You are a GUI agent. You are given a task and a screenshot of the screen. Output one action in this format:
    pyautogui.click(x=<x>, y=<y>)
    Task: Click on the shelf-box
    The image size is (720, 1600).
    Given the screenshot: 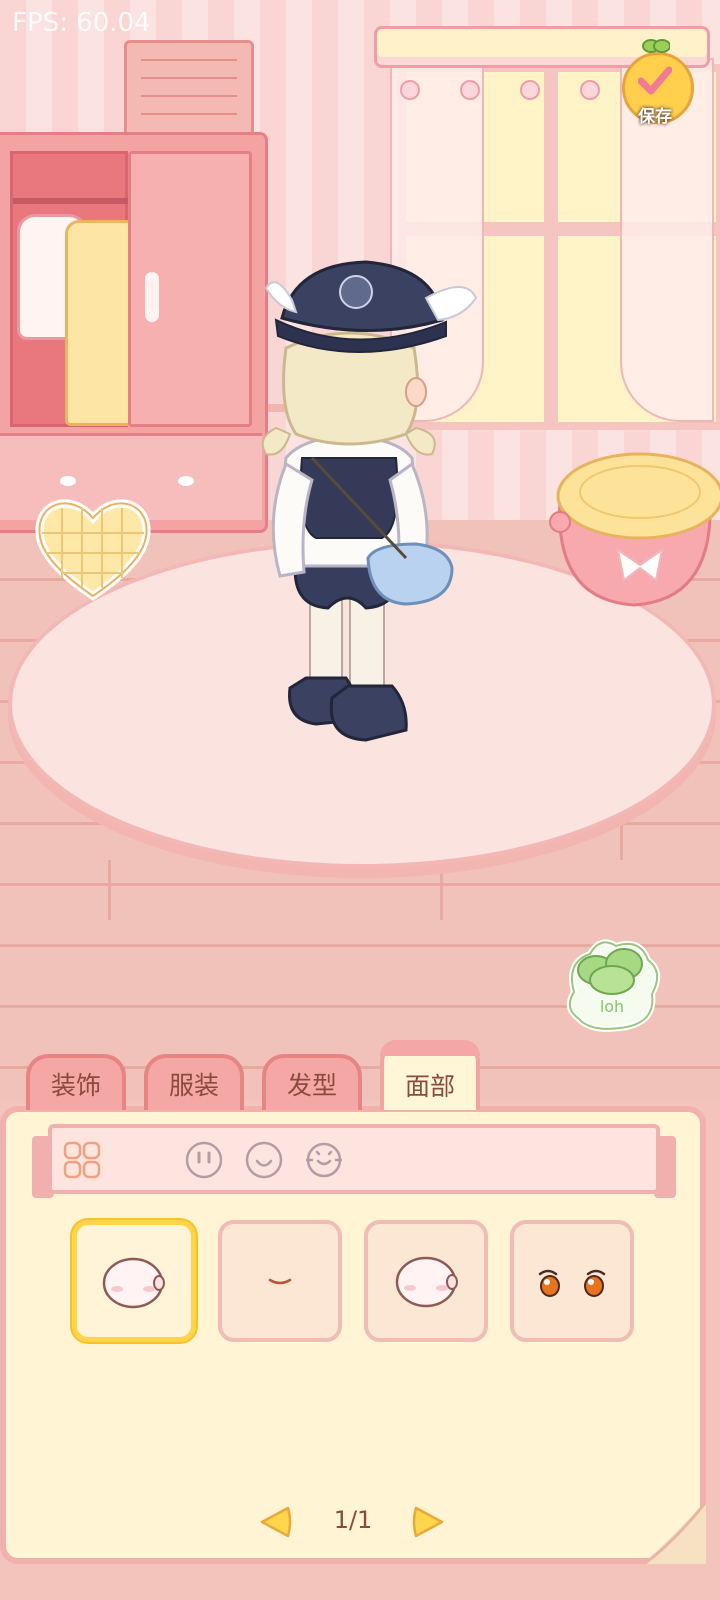 What is the action you would take?
    pyautogui.click(x=189, y=89)
    